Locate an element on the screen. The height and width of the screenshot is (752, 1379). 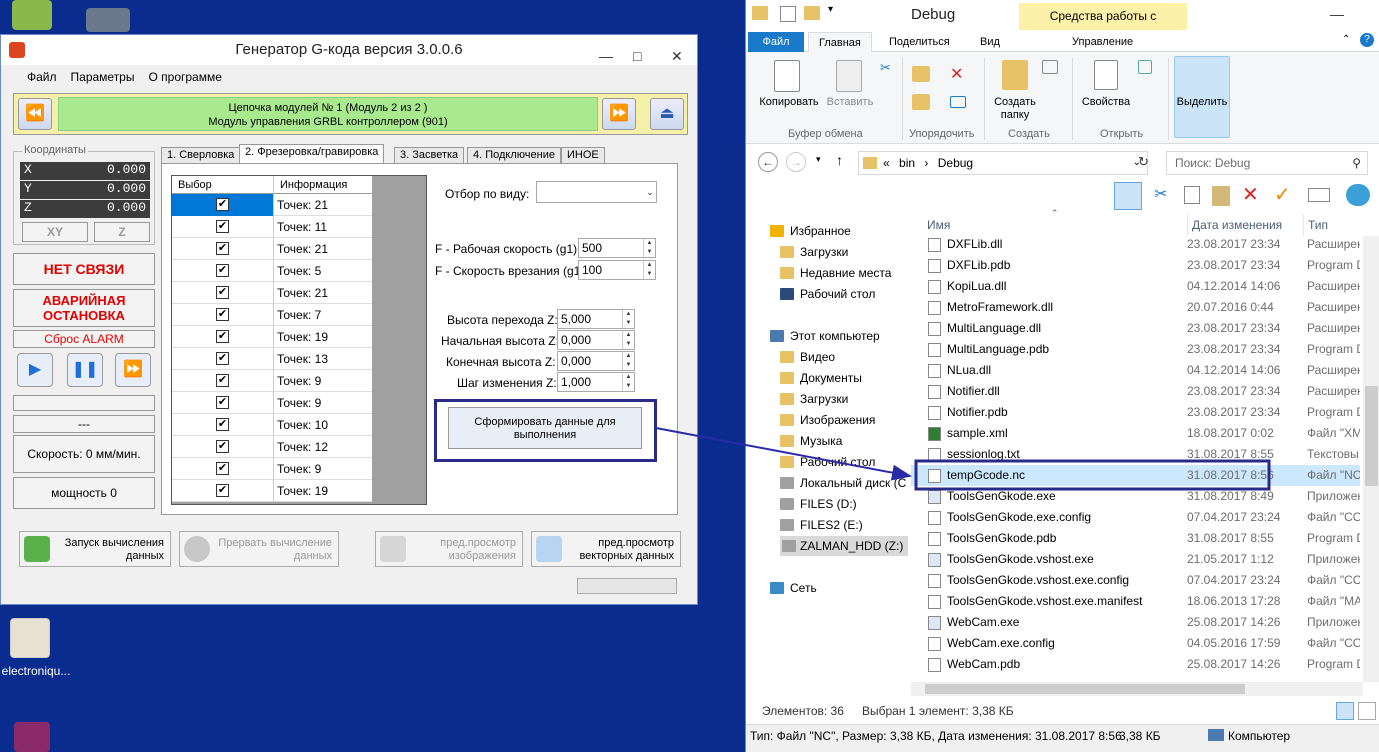
file-name: DXFLib.dll is located at coordinates (974, 244).